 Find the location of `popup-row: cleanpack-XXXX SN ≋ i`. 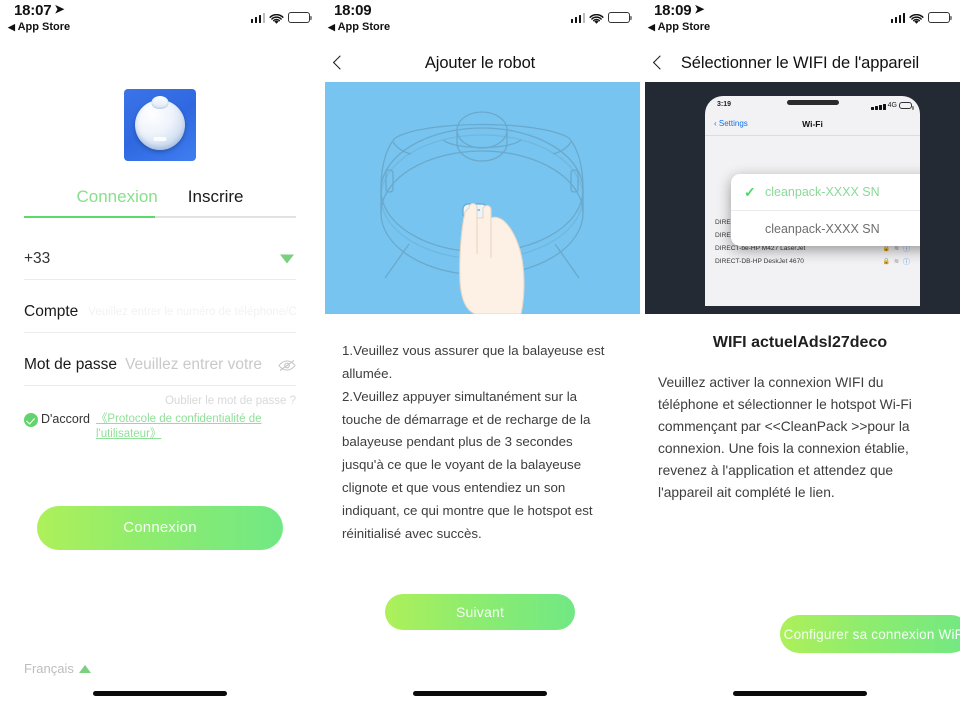

popup-row: cleanpack-XXXX SN ≋ i is located at coordinates (825, 228).